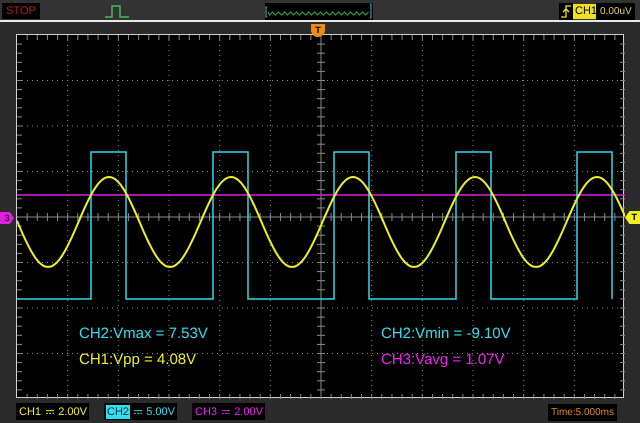  I want to click on waveform-overview, so click(319, 11).